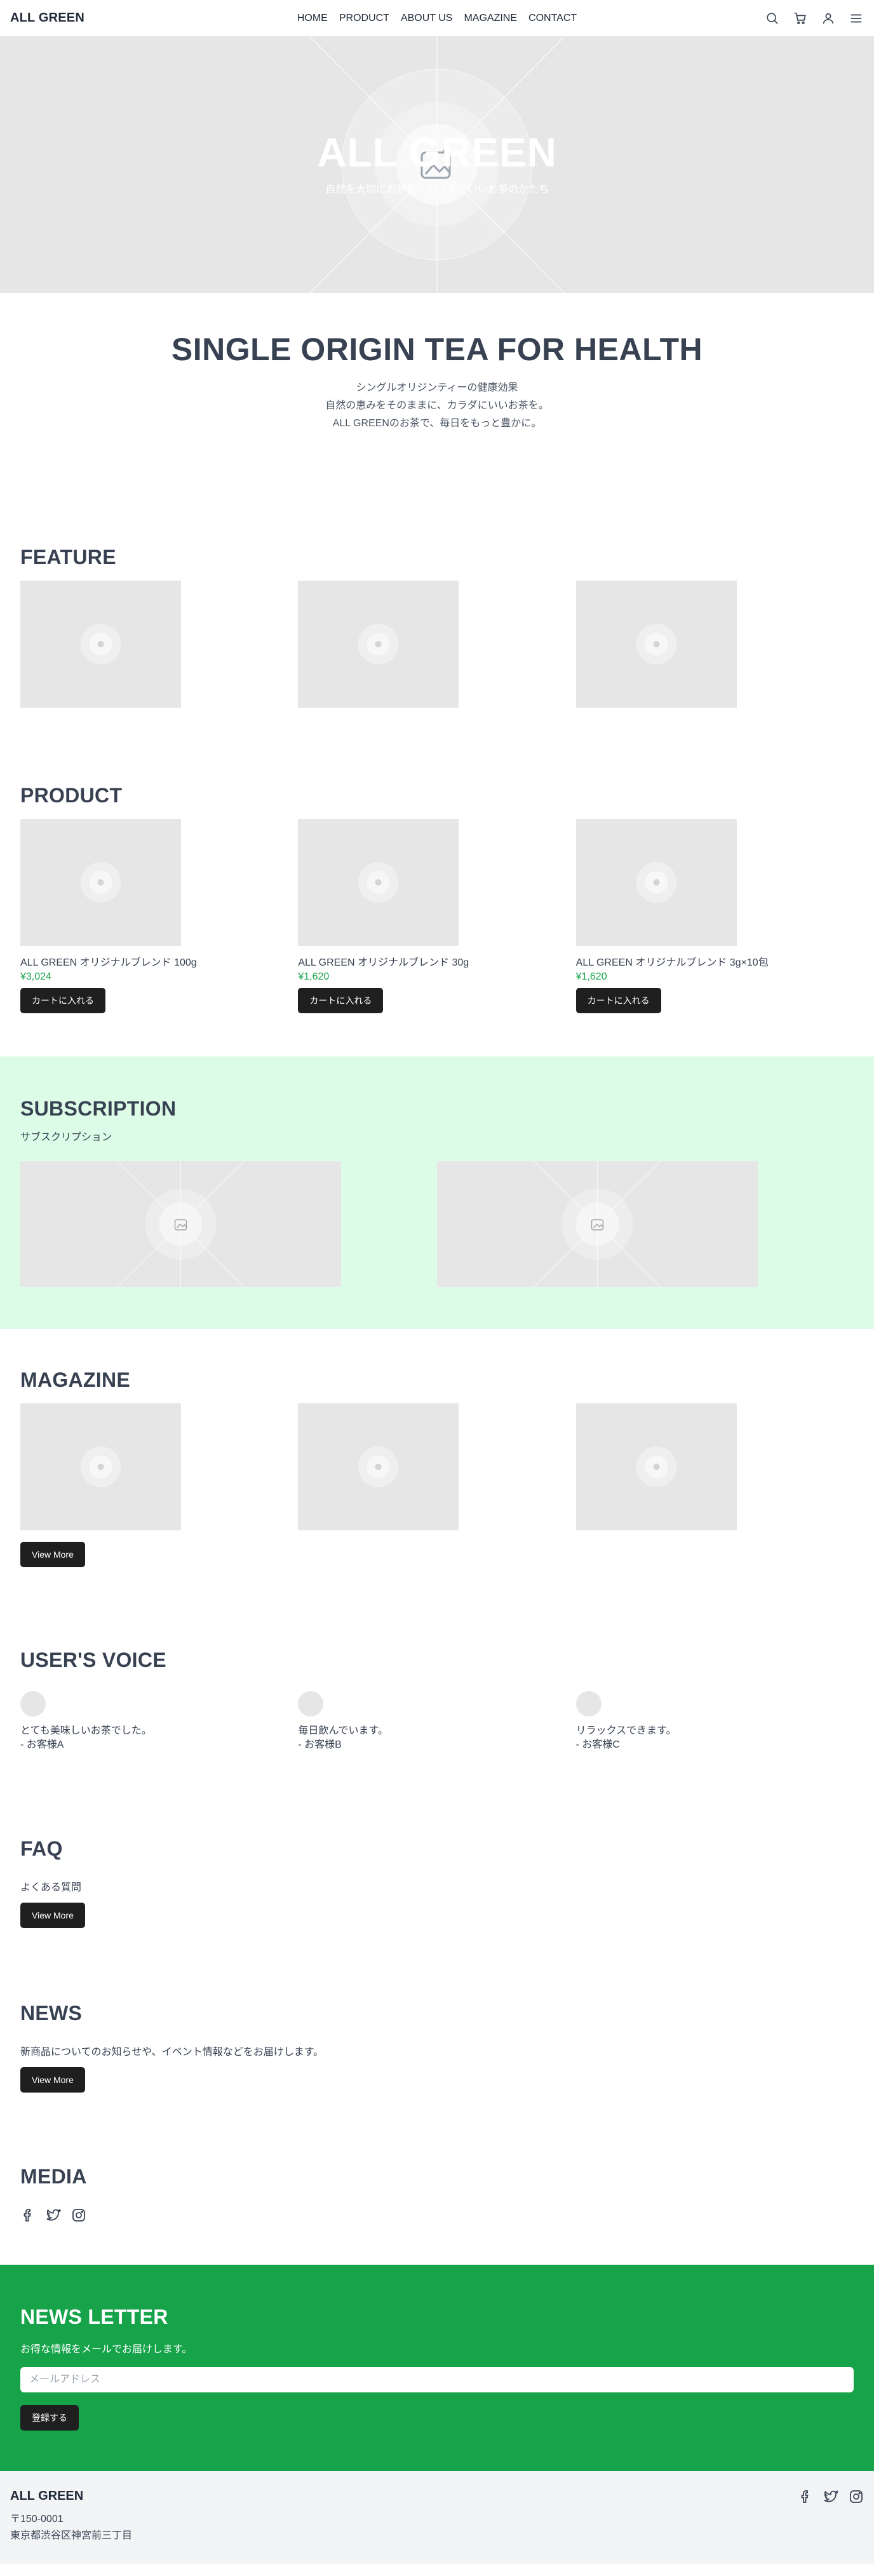 This screenshot has height=2576, width=874. Describe the element at coordinates (437, 1919) in the screenshot. I see `faq-section: FAQ よくある質問 View More` at that location.